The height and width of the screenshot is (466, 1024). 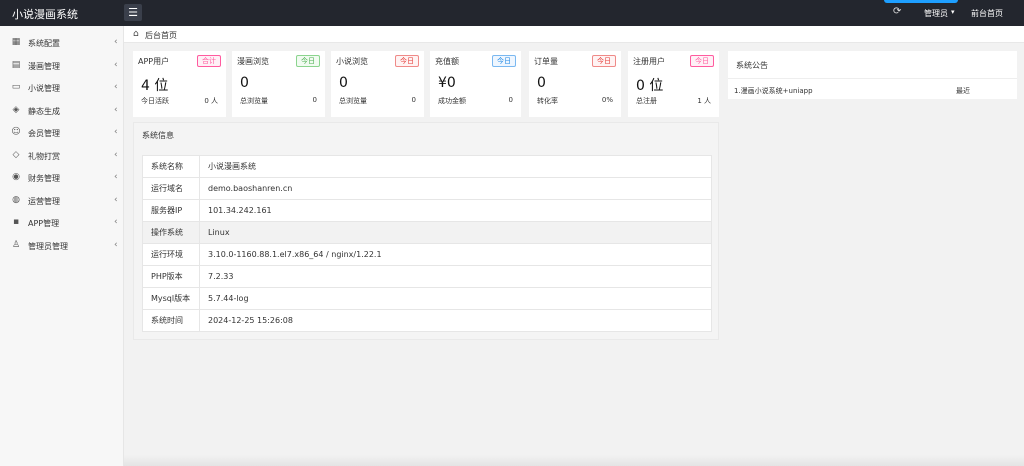 What do you see at coordinates (44, 201) in the screenshot?
I see `sidebar-item-label: 运营管理` at bounding box center [44, 201].